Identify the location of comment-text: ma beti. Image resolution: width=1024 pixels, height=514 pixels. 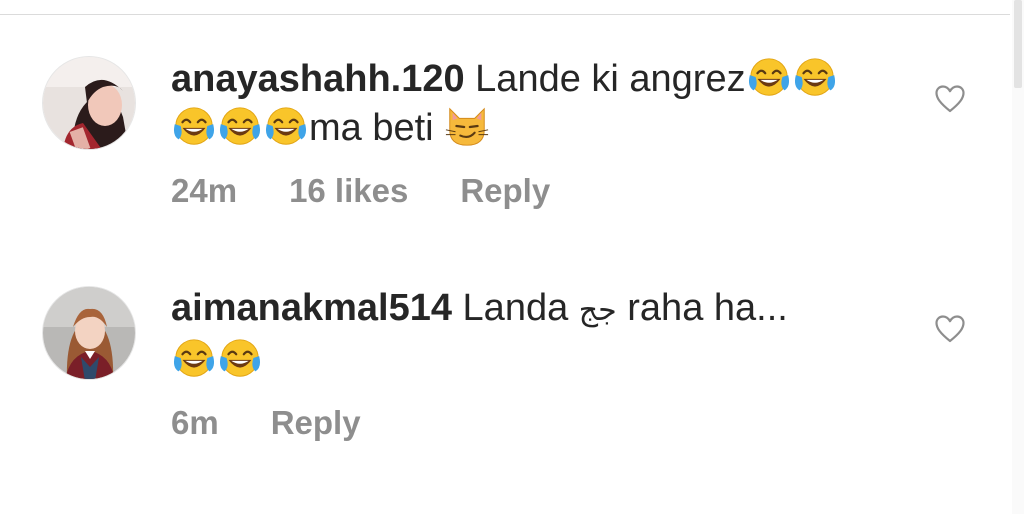
(371, 128).